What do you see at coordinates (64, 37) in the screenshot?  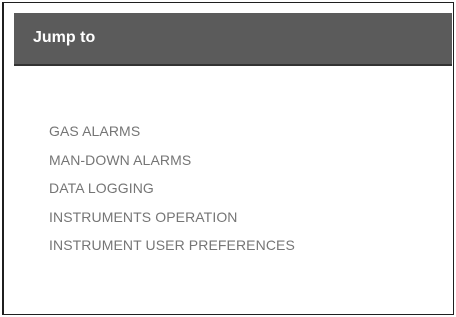 I see `jump-to-title: Jump to` at bounding box center [64, 37].